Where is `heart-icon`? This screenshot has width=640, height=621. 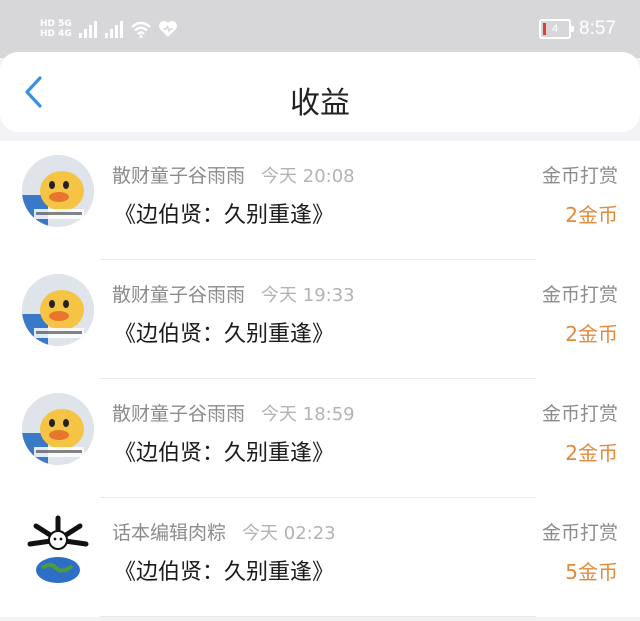
heart-icon is located at coordinates (167, 29).